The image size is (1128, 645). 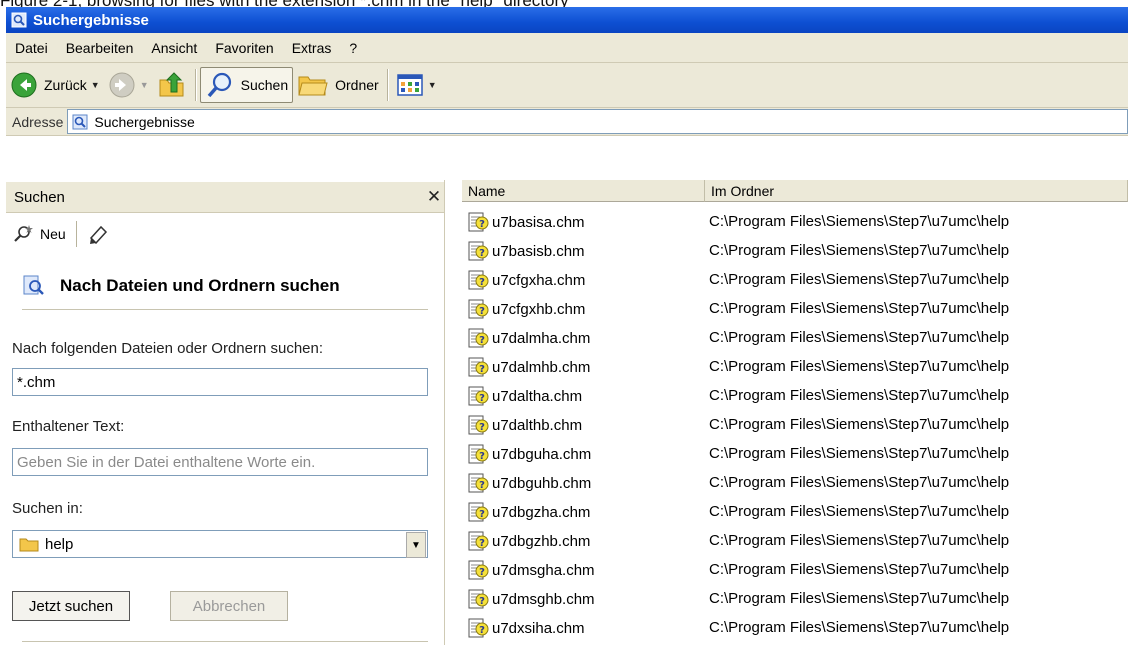 What do you see at coordinates (225, 197) in the screenshot?
I see `search-pane-header: Suchen ✕` at bounding box center [225, 197].